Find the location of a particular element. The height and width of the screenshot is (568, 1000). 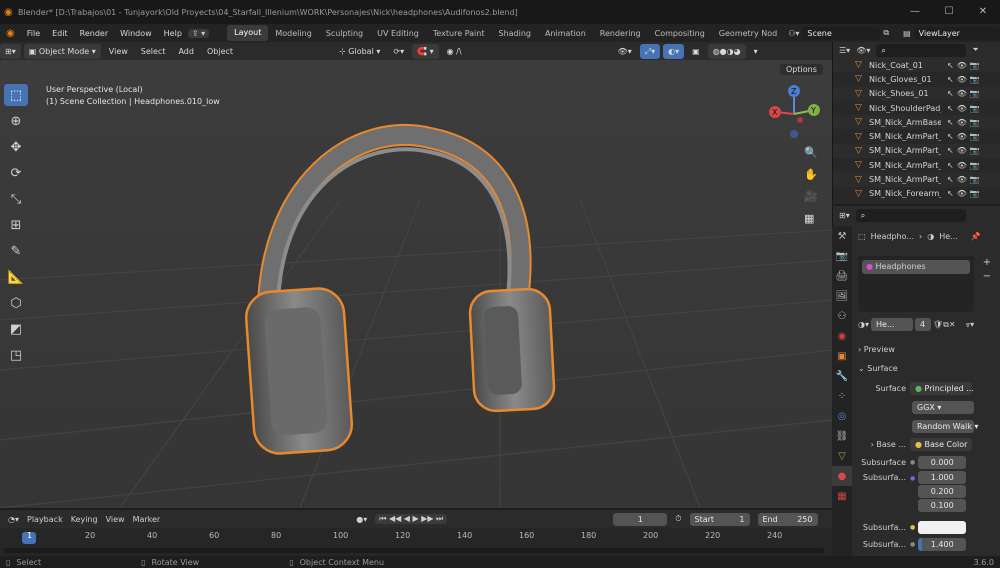

particles-tab-icon: ⁘ is located at coordinates (842, 396).